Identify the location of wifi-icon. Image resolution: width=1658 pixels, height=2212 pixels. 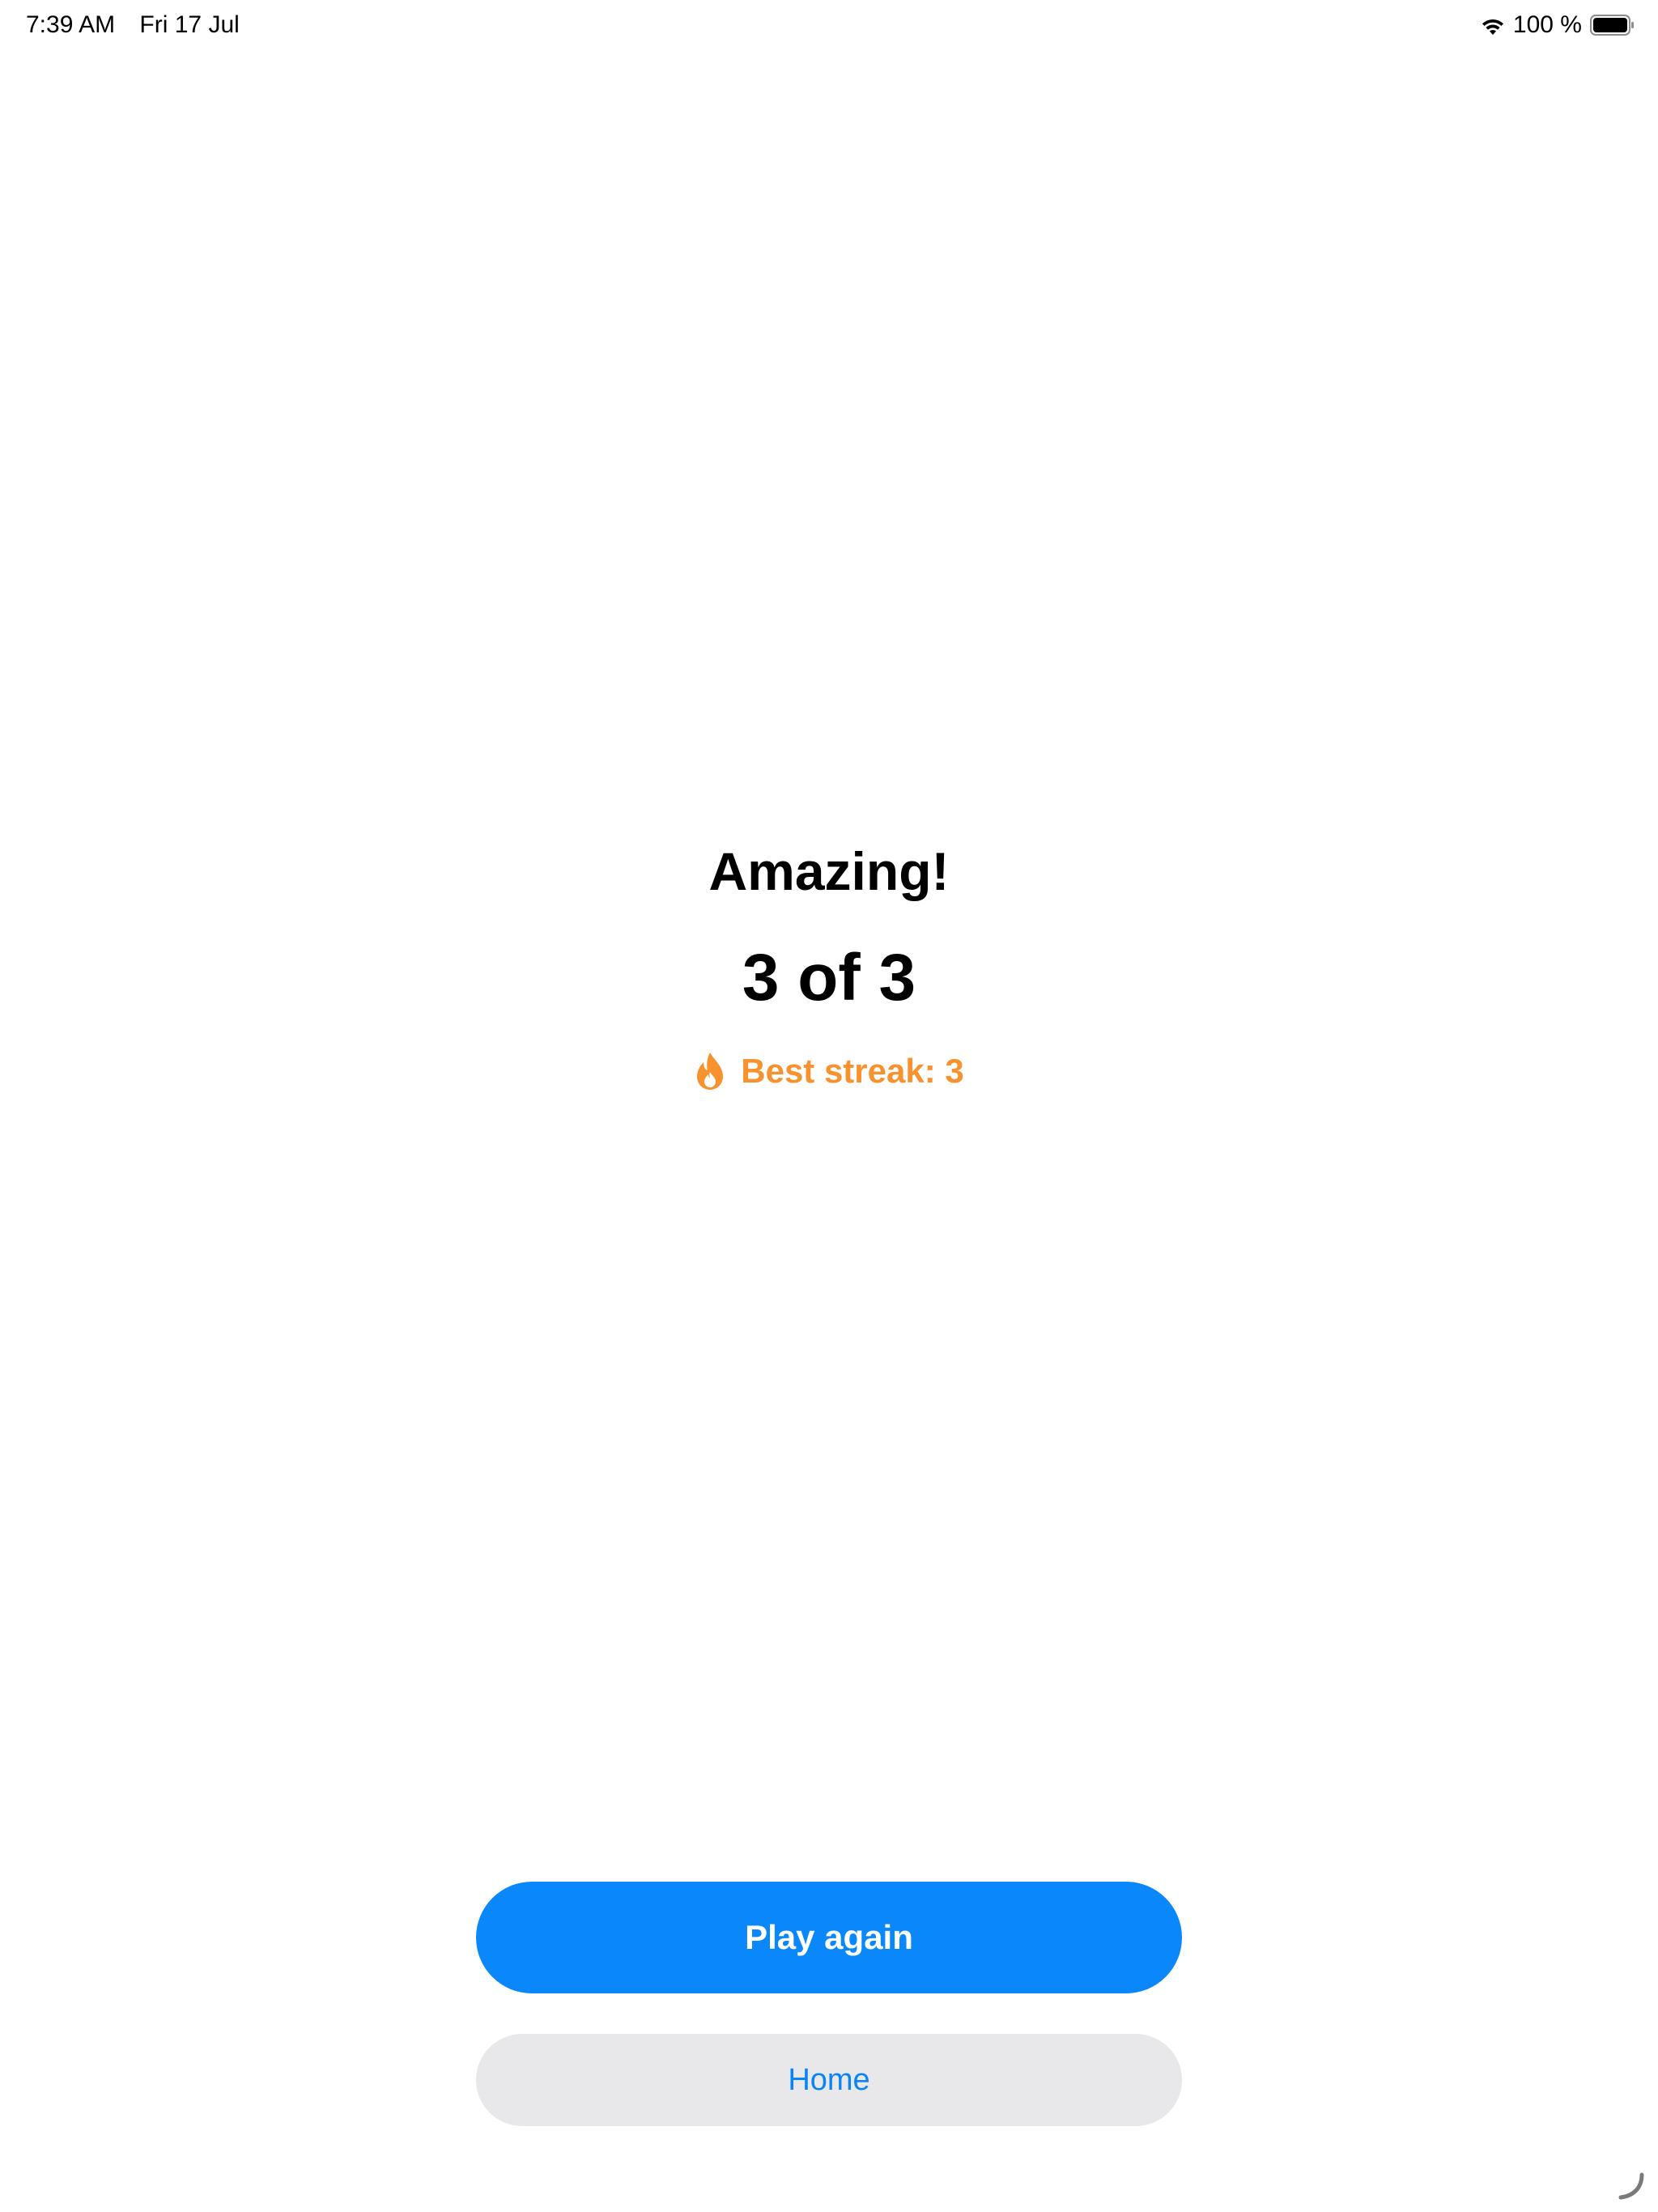
(1493, 25).